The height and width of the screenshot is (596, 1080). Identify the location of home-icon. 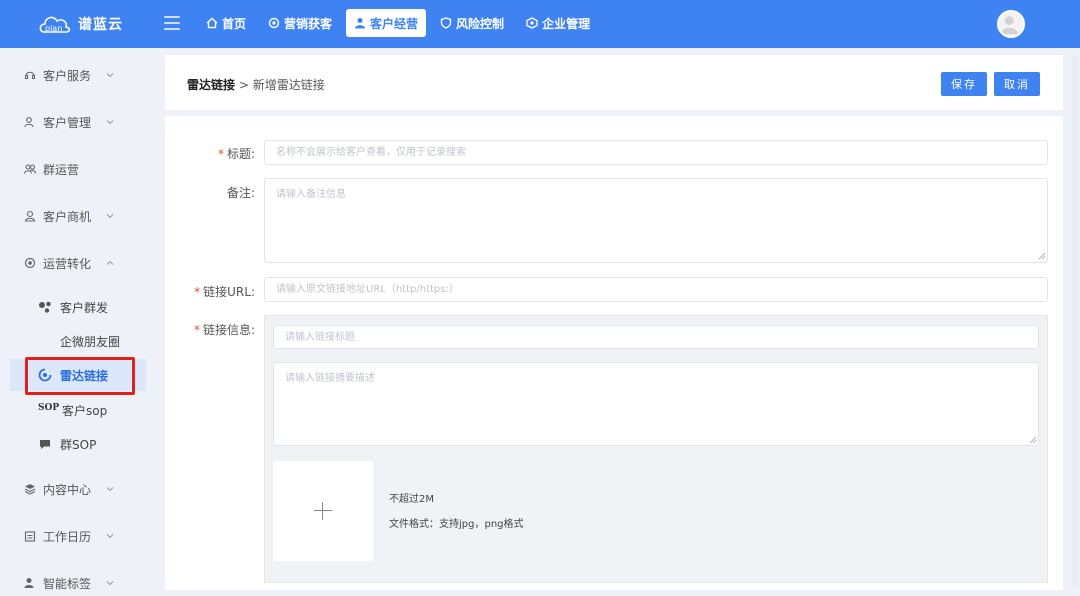
(212, 23).